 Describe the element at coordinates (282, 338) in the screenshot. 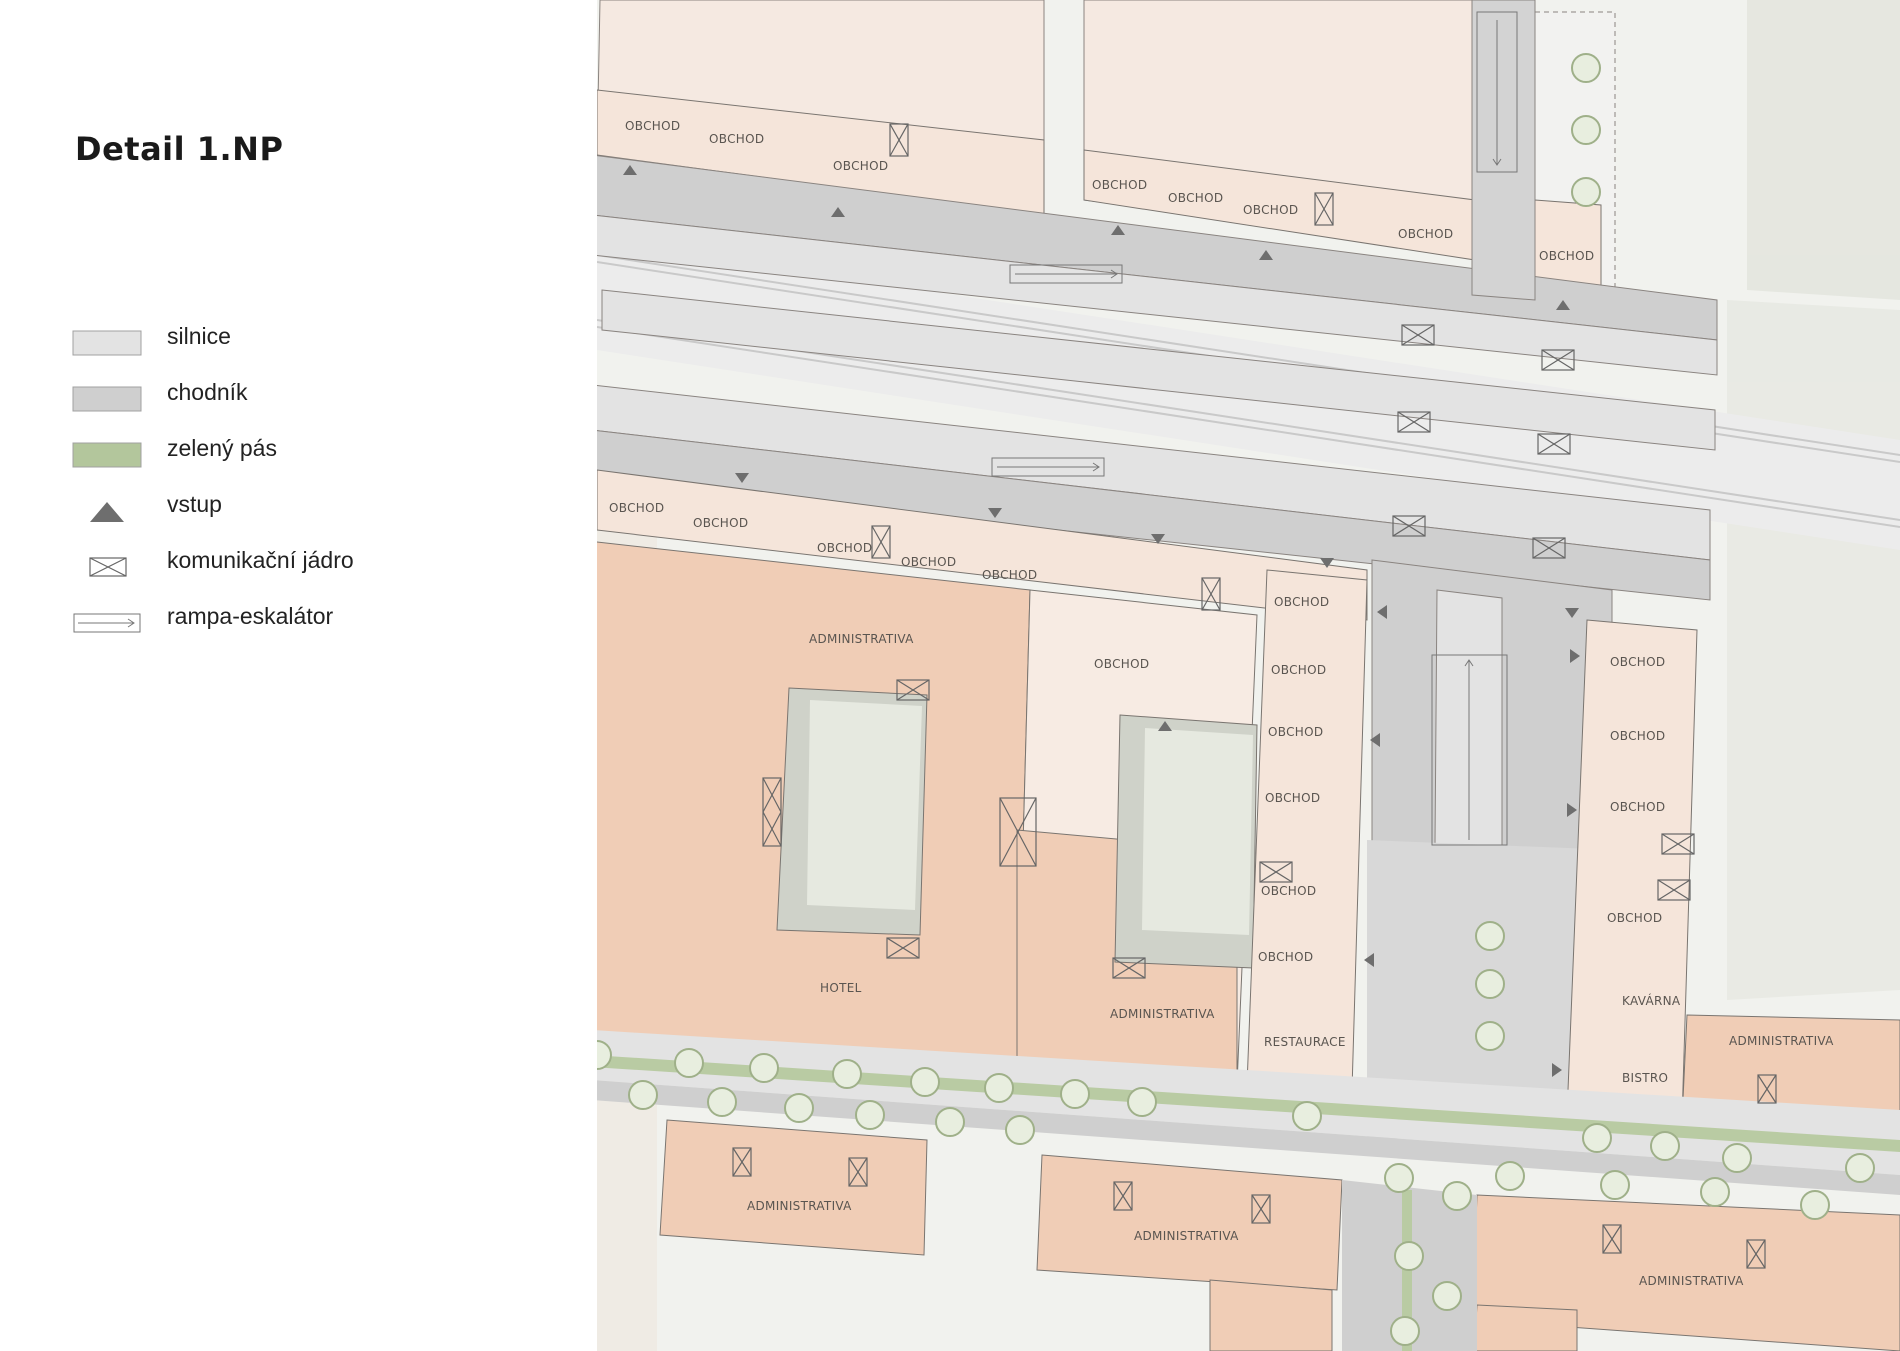

I see `legend-item-road: silnice` at that location.